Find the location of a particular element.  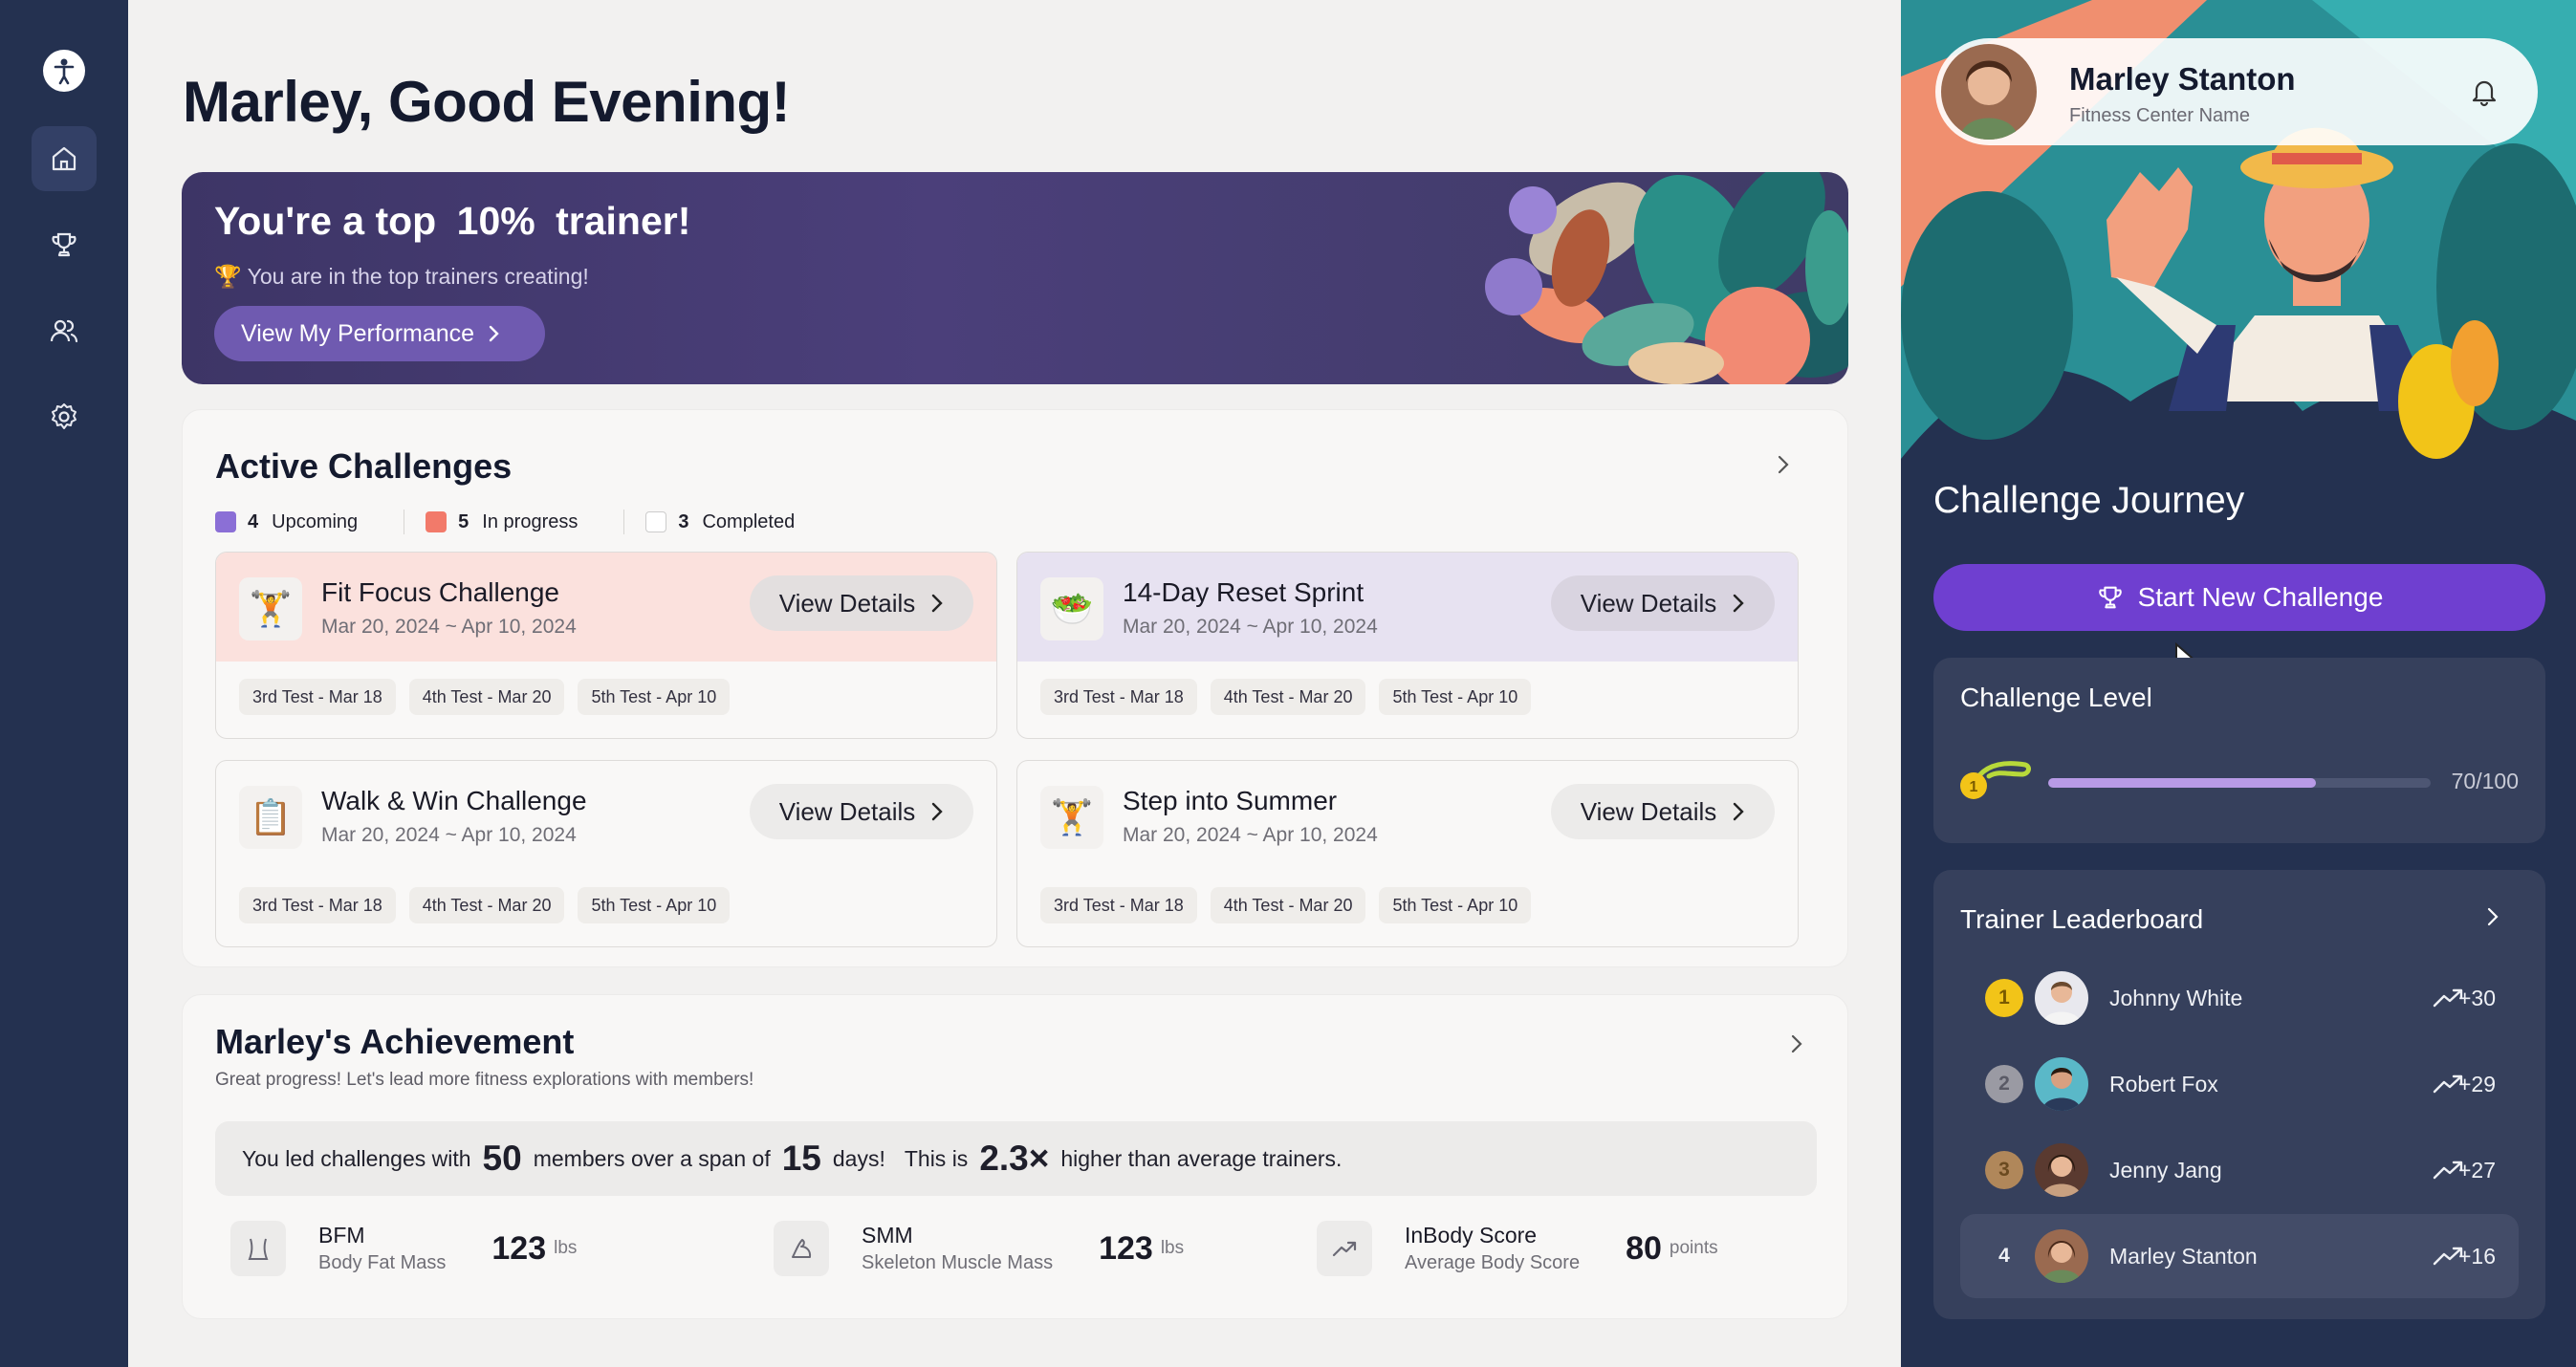

sidebar is located at coordinates (64, 683).